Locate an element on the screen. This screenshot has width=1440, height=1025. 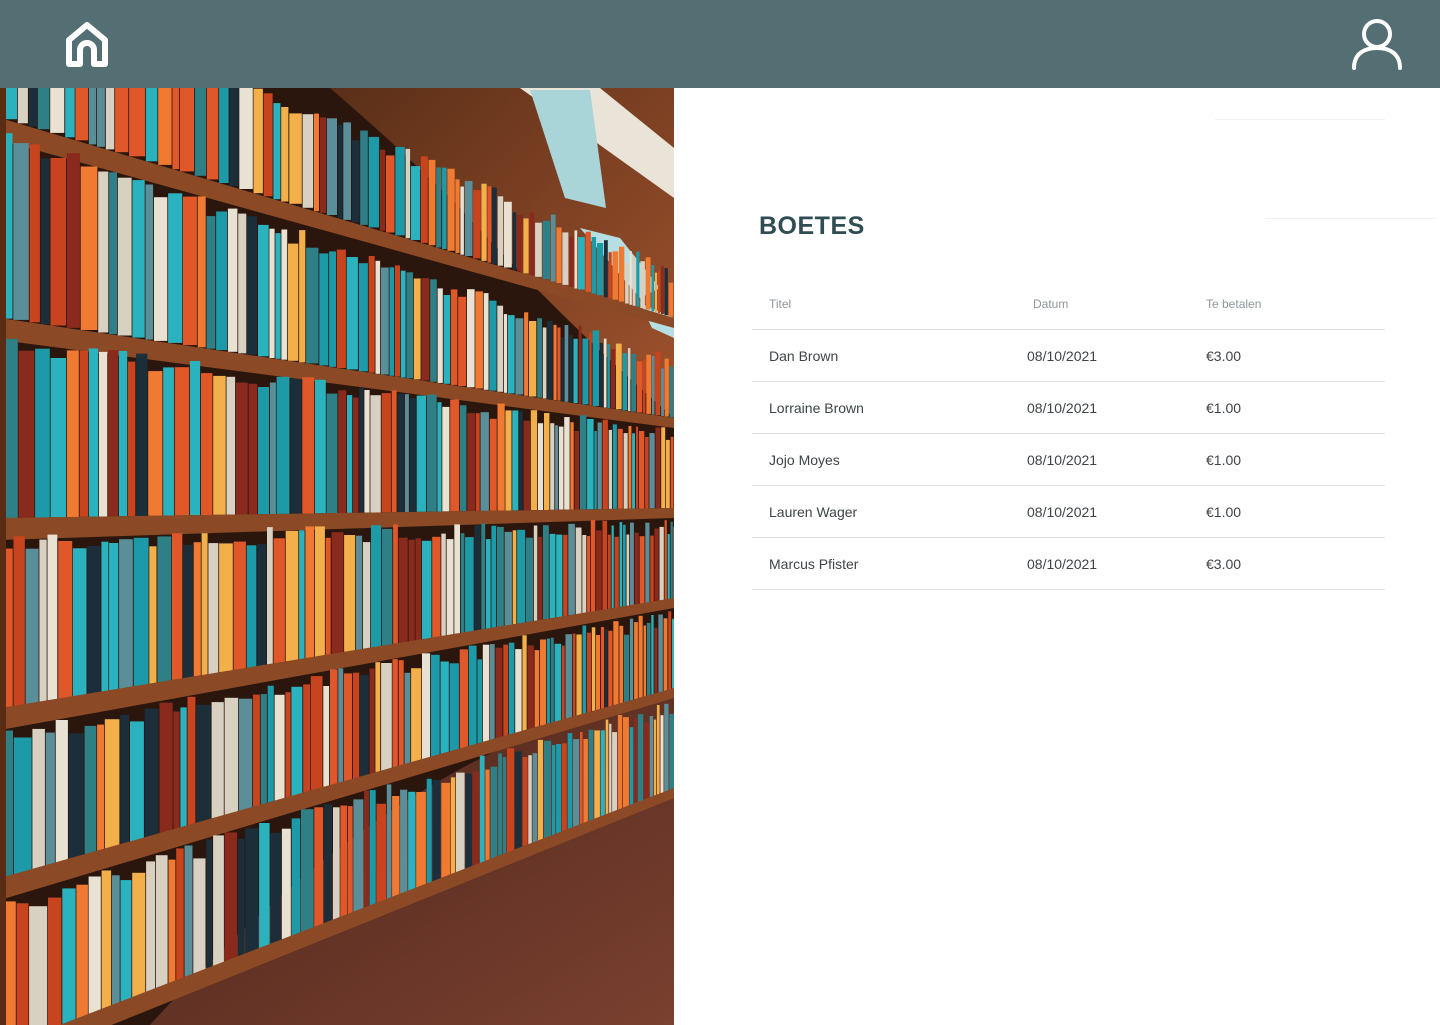
table-row: Dan Brown 08/10/2021 €3.00 is located at coordinates (1068, 355).